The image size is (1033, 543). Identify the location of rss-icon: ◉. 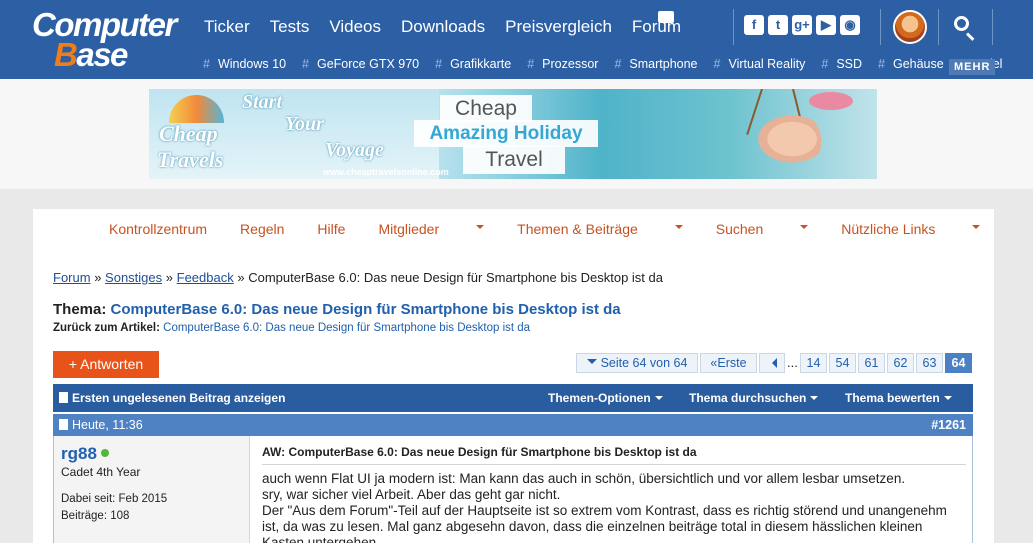
(850, 25).